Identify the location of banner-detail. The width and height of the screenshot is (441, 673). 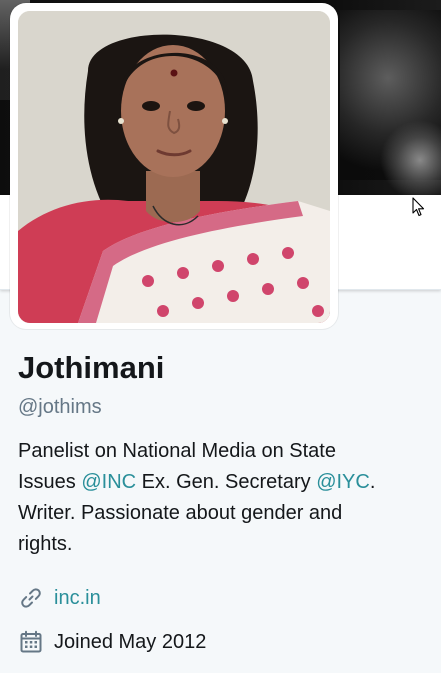
(410, 157).